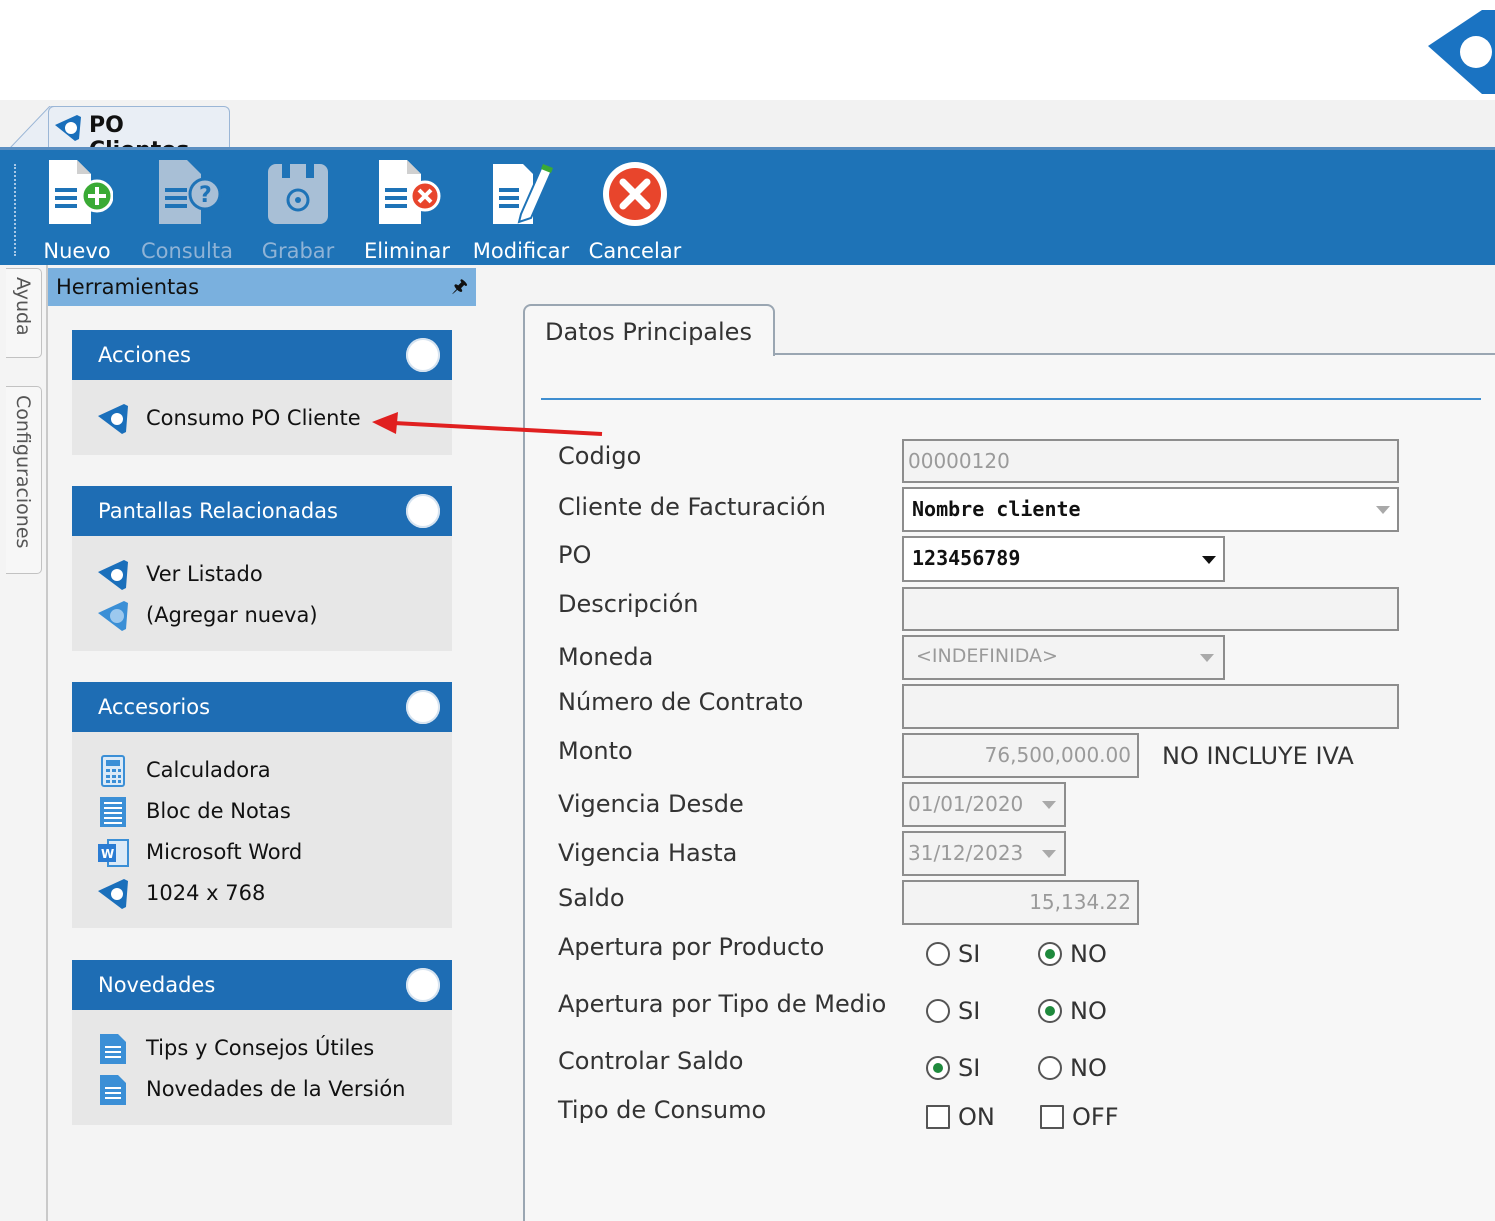  What do you see at coordinates (651, 1061) in the screenshot?
I see `controlar-saldo-label: Controlar Saldo` at bounding box center [651, 1061].